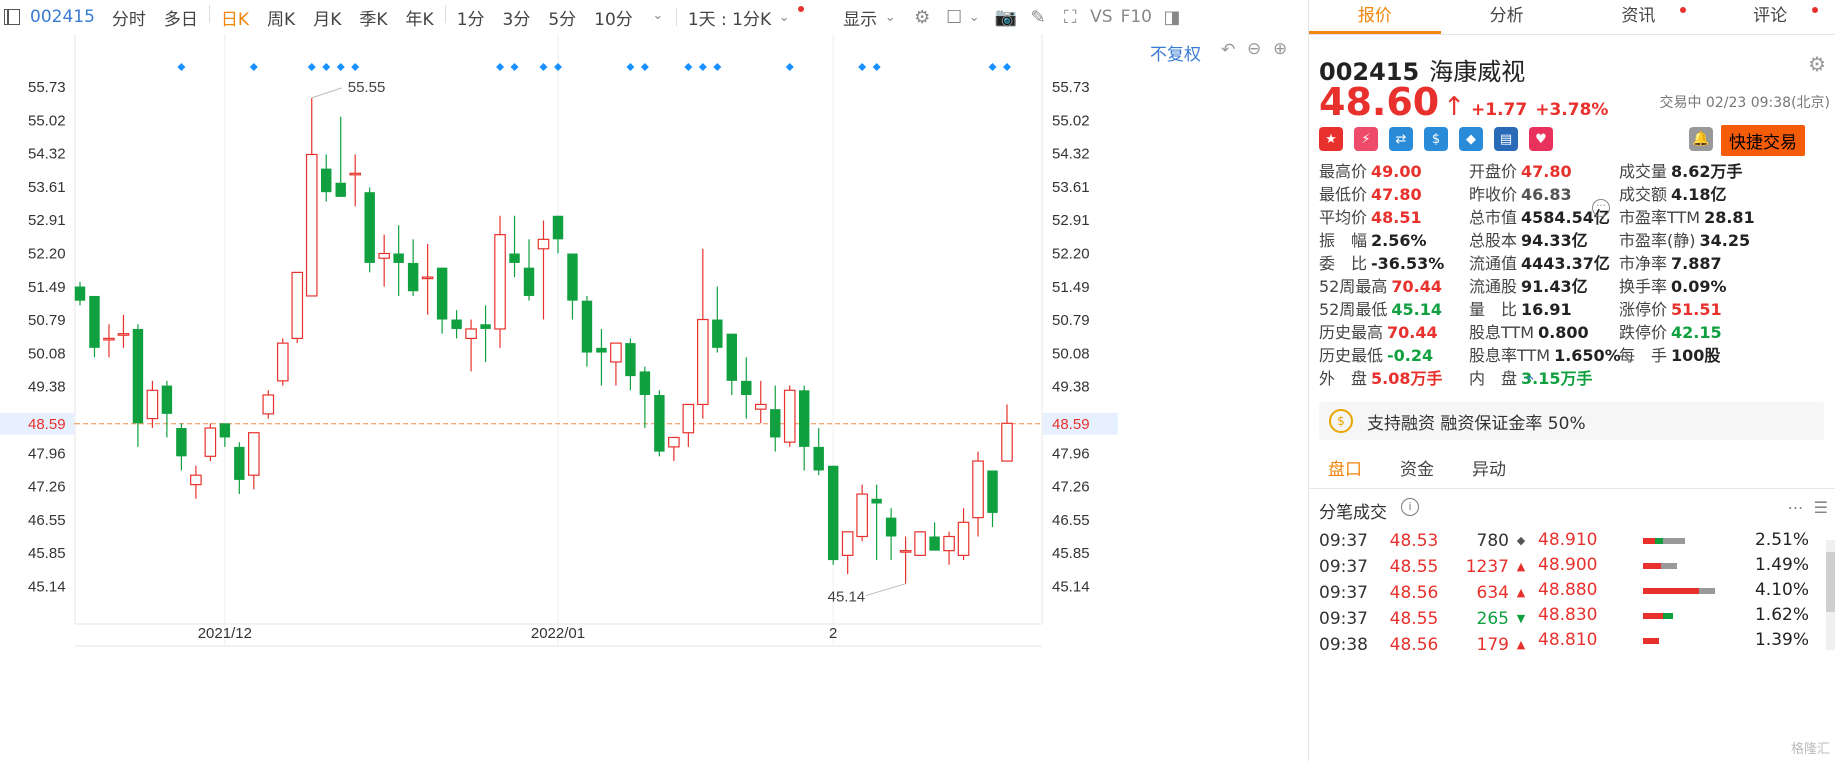 This screenshot has height=761, width=1835. I want to click on trade-time: 09:37, so click(1343, 541).